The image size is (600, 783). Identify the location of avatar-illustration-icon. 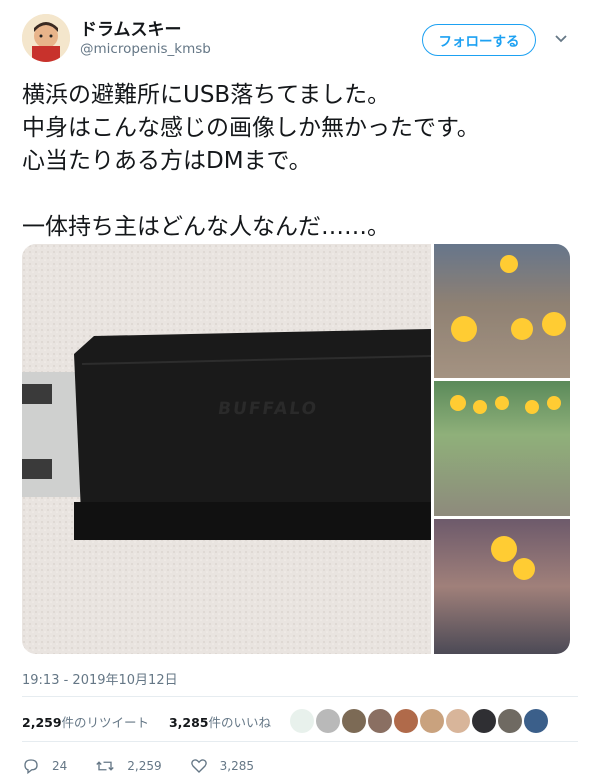
(46, 38).